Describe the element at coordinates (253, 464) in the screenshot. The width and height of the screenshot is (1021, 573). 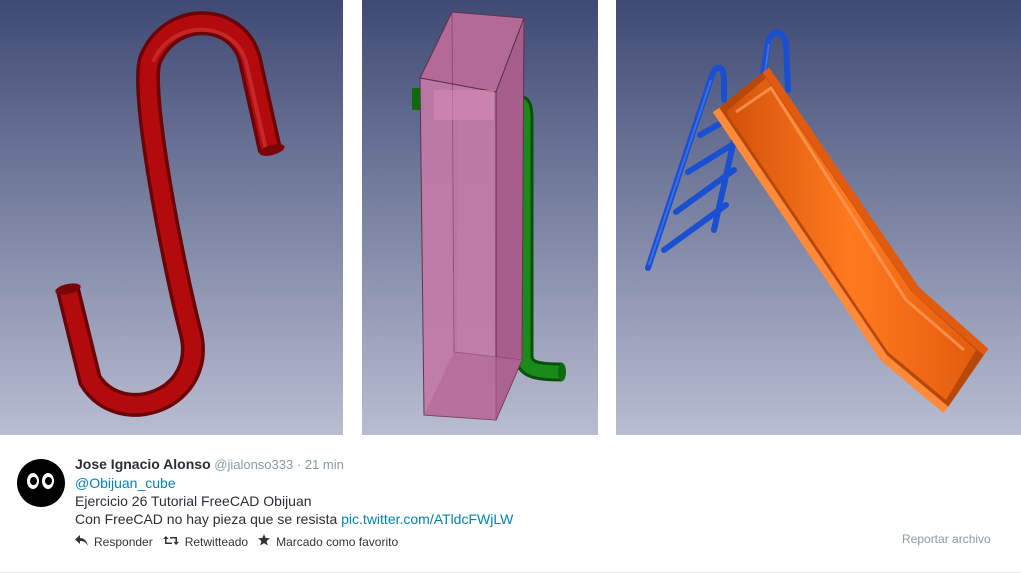
I see `author-username: @jialonso333` at that location.